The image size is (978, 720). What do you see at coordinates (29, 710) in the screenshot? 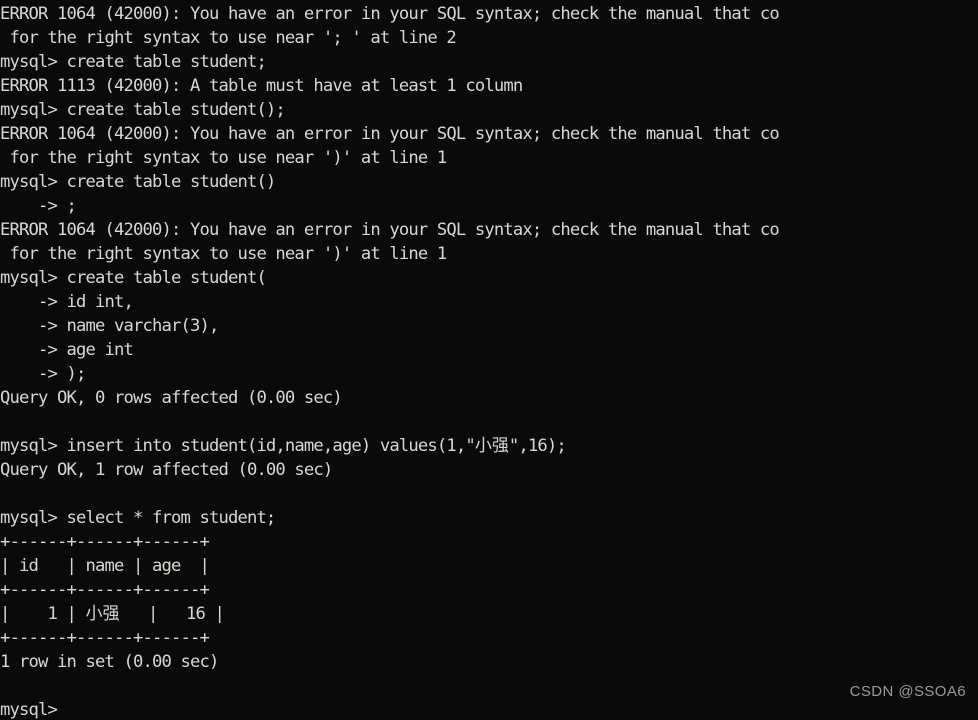
I see `terminal-line: mysql>` at bounding box center [29, 710].